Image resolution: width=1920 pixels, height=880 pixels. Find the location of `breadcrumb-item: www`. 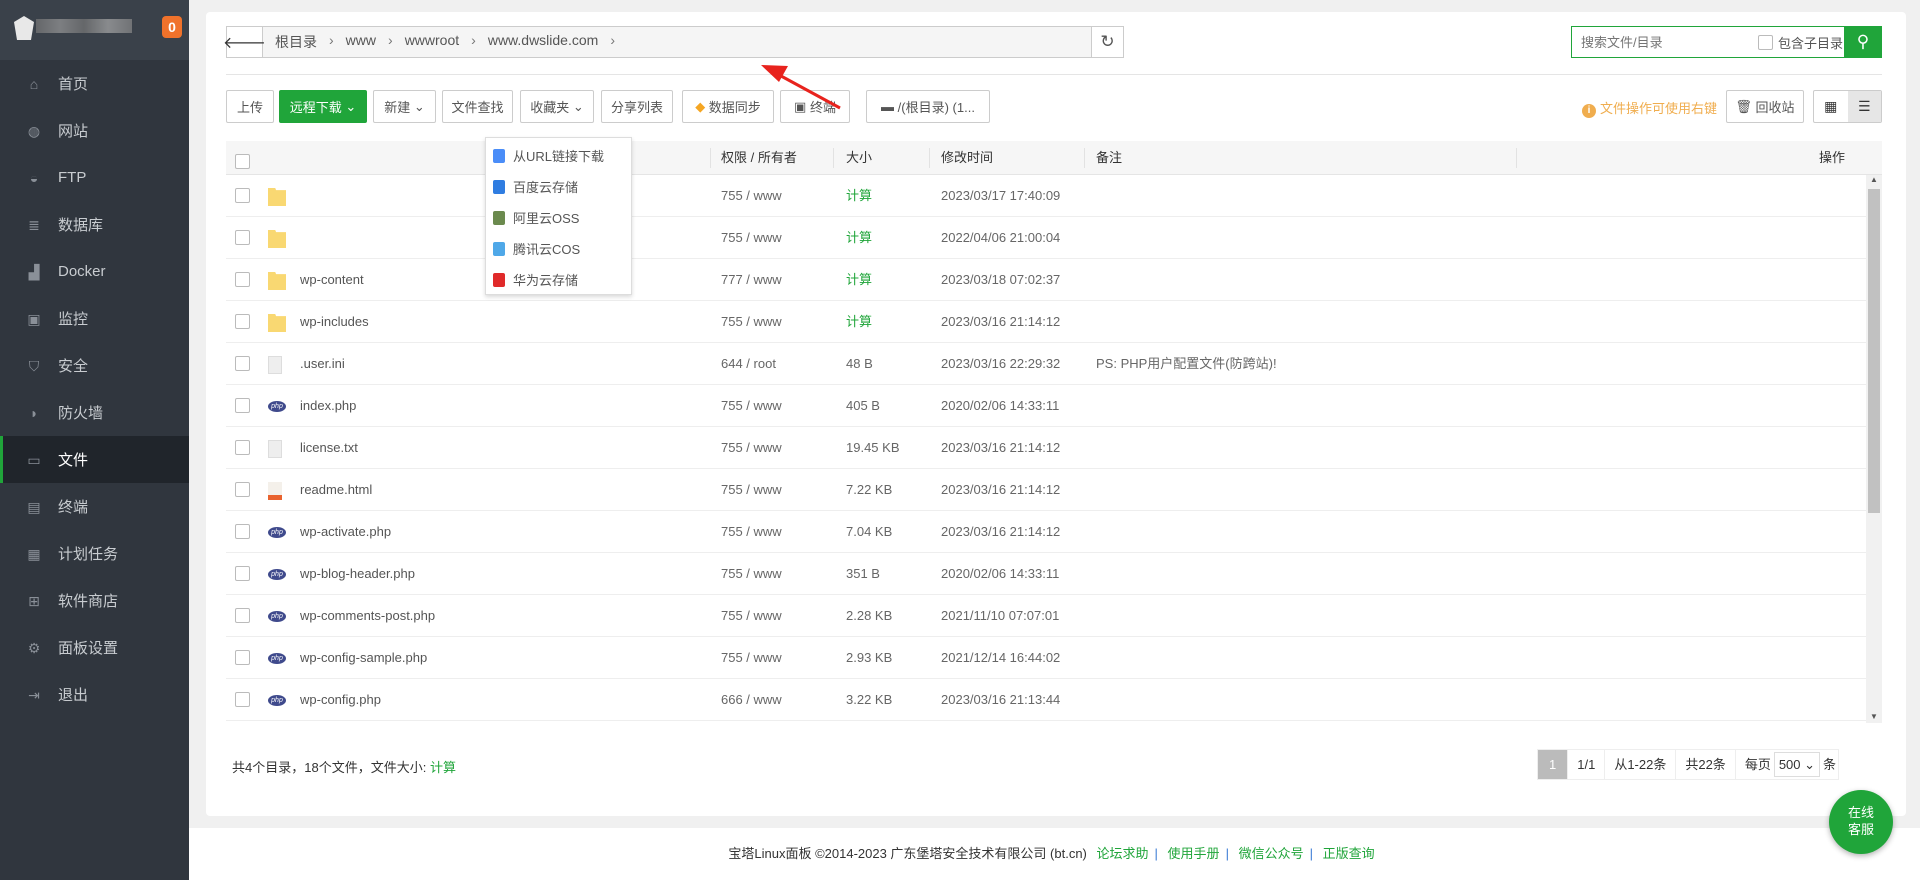

breadcrumb-item: www is located at coordinates (361, 42).